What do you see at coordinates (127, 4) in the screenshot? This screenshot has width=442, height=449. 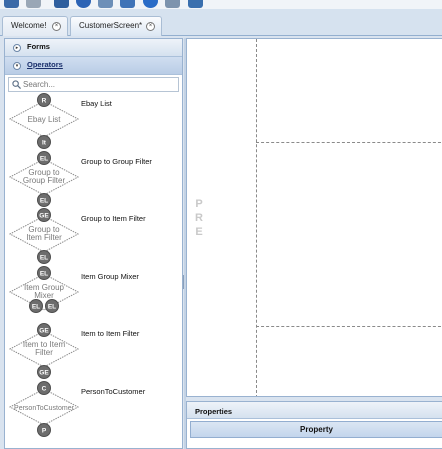 I see `rss-icon` at bounding box center [127, 4].